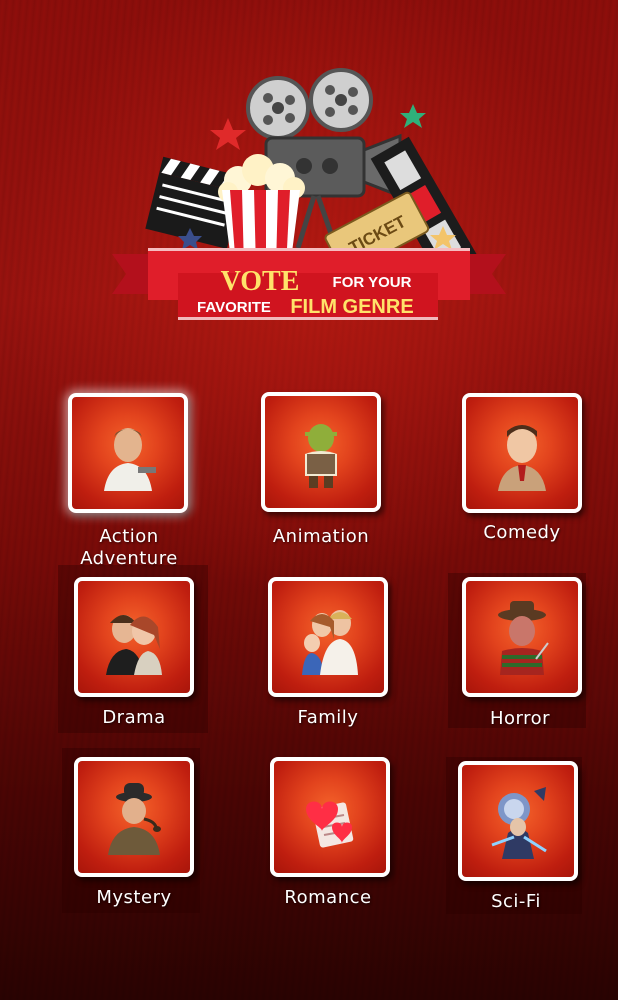 The image size is (618, 1000). What do you see at coordinates (129, 547) in the screenshot?
I see `genre-label-action-adventure: Action Adventure` at bounding box center [129, 547].